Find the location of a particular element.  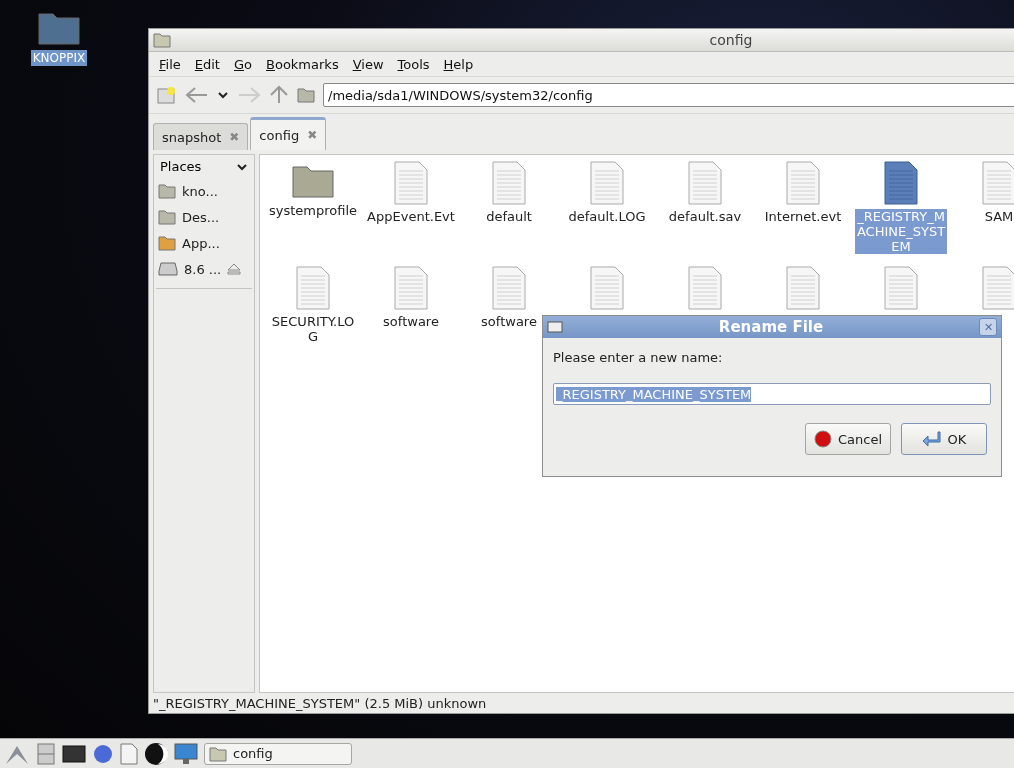

tab: snapshot ✖ is located at coordinates (201, 136).